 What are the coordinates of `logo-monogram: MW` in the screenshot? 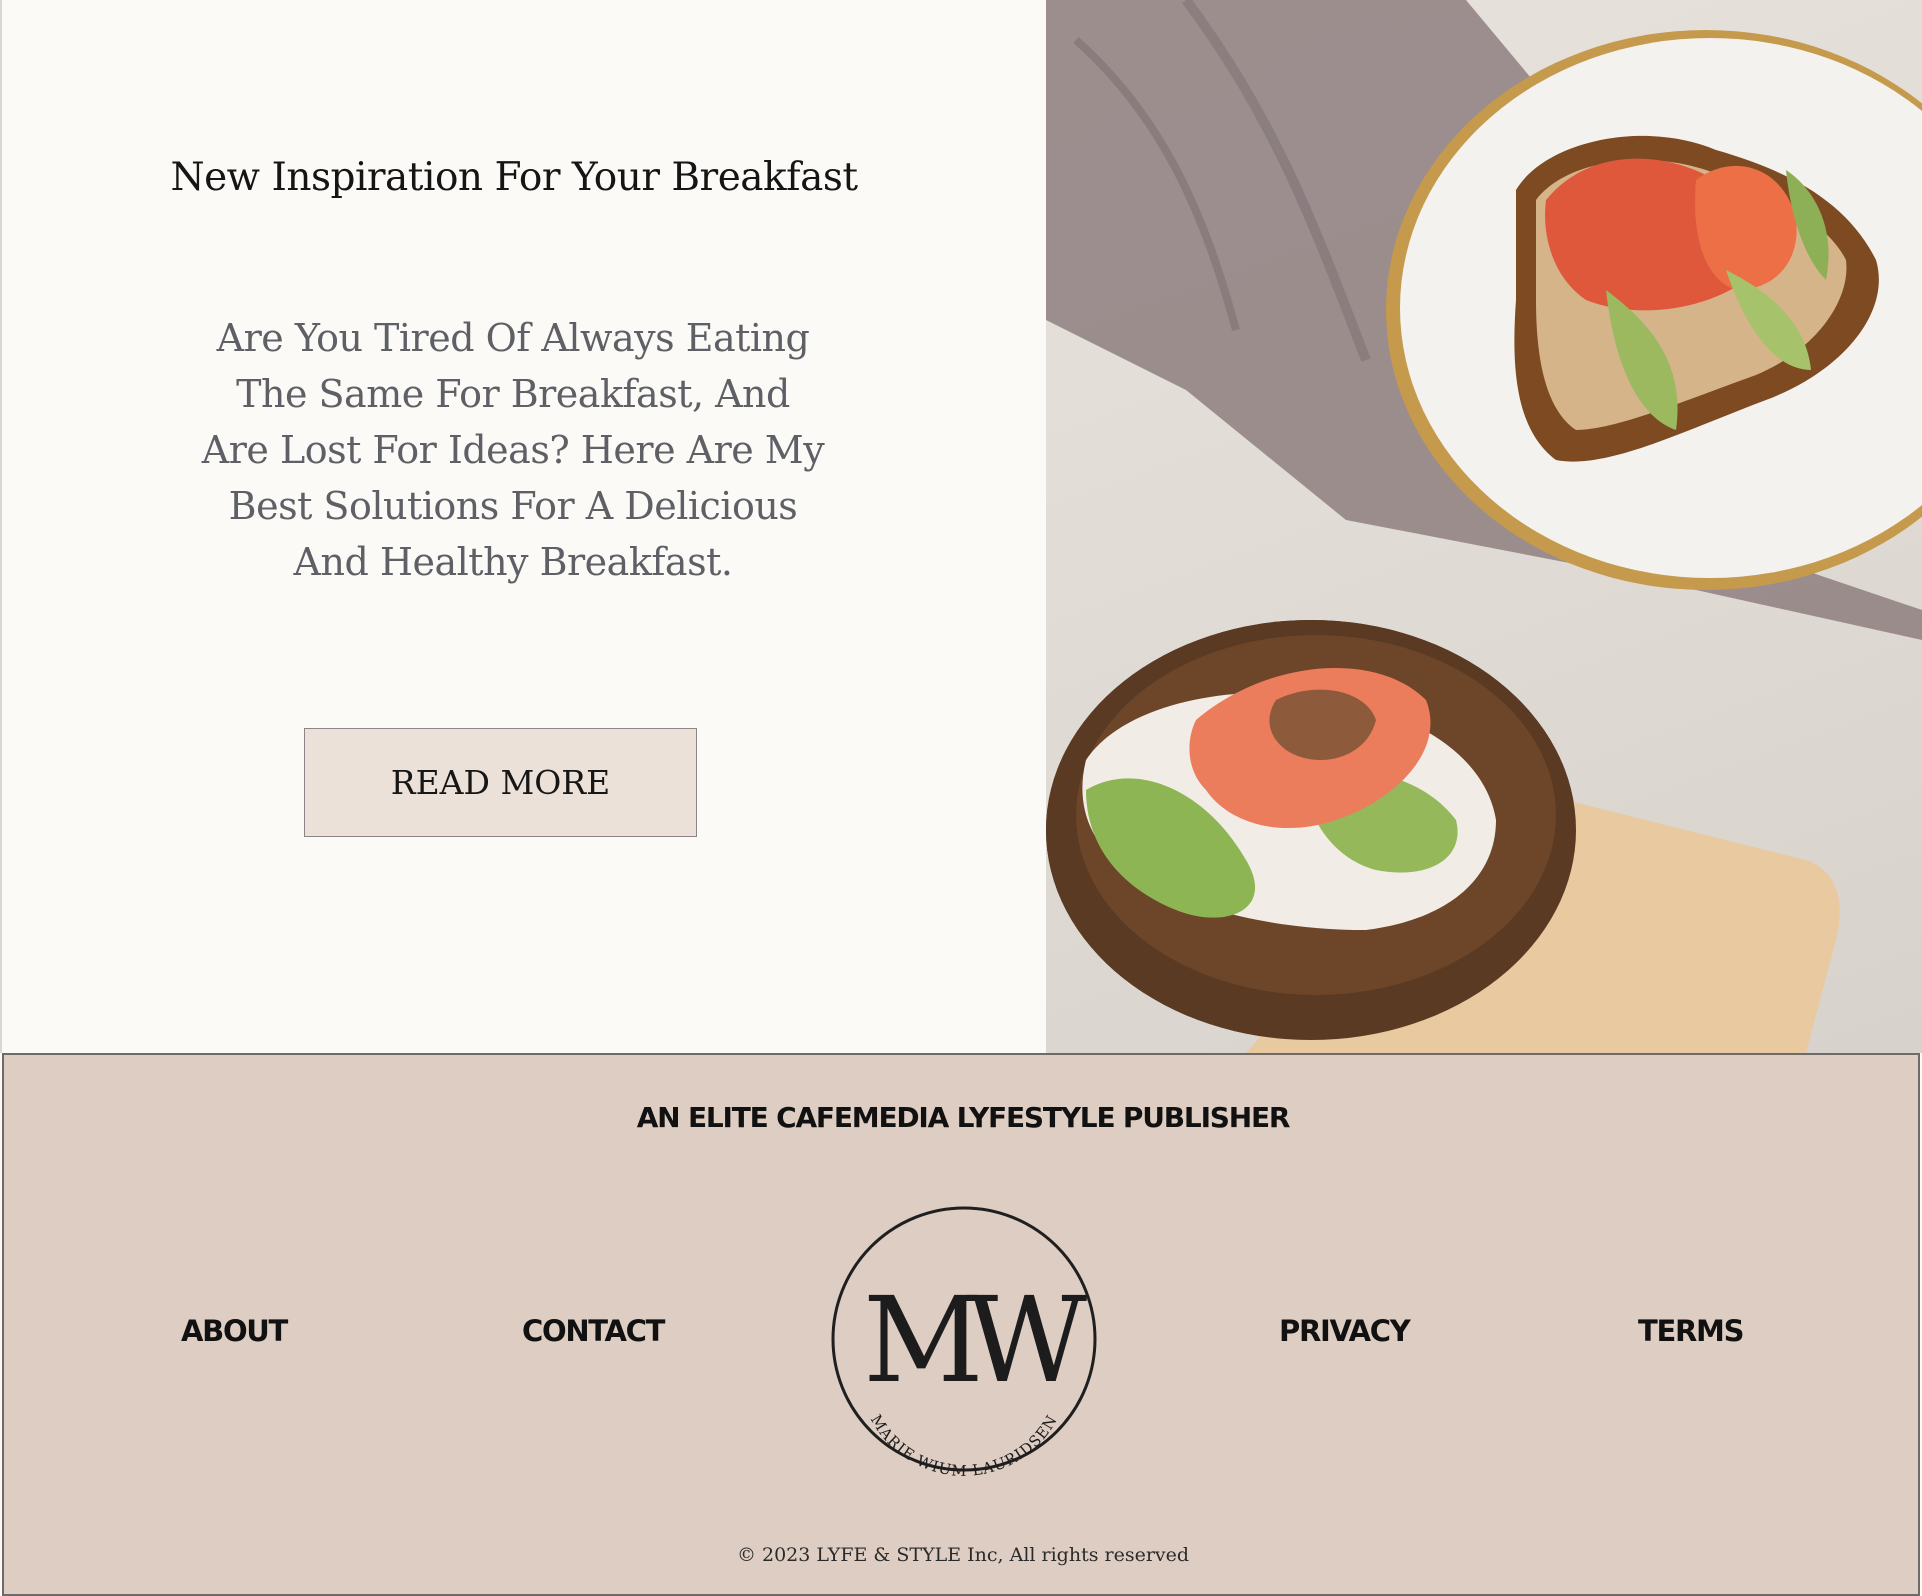 It's located at (975, 1340).